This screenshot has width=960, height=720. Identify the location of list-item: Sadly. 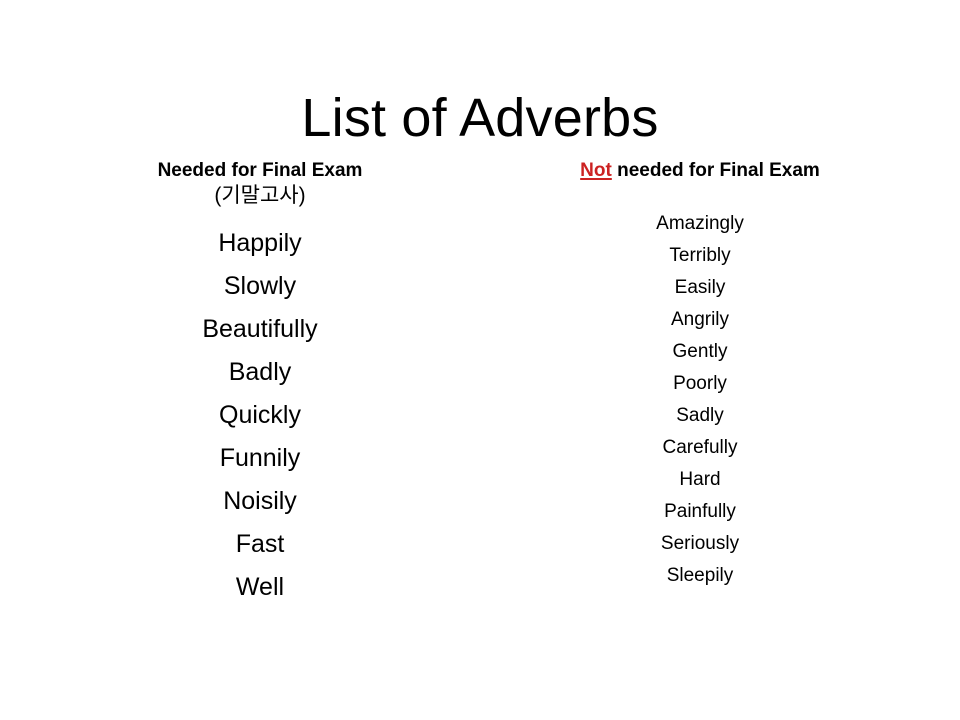
(700, 416).